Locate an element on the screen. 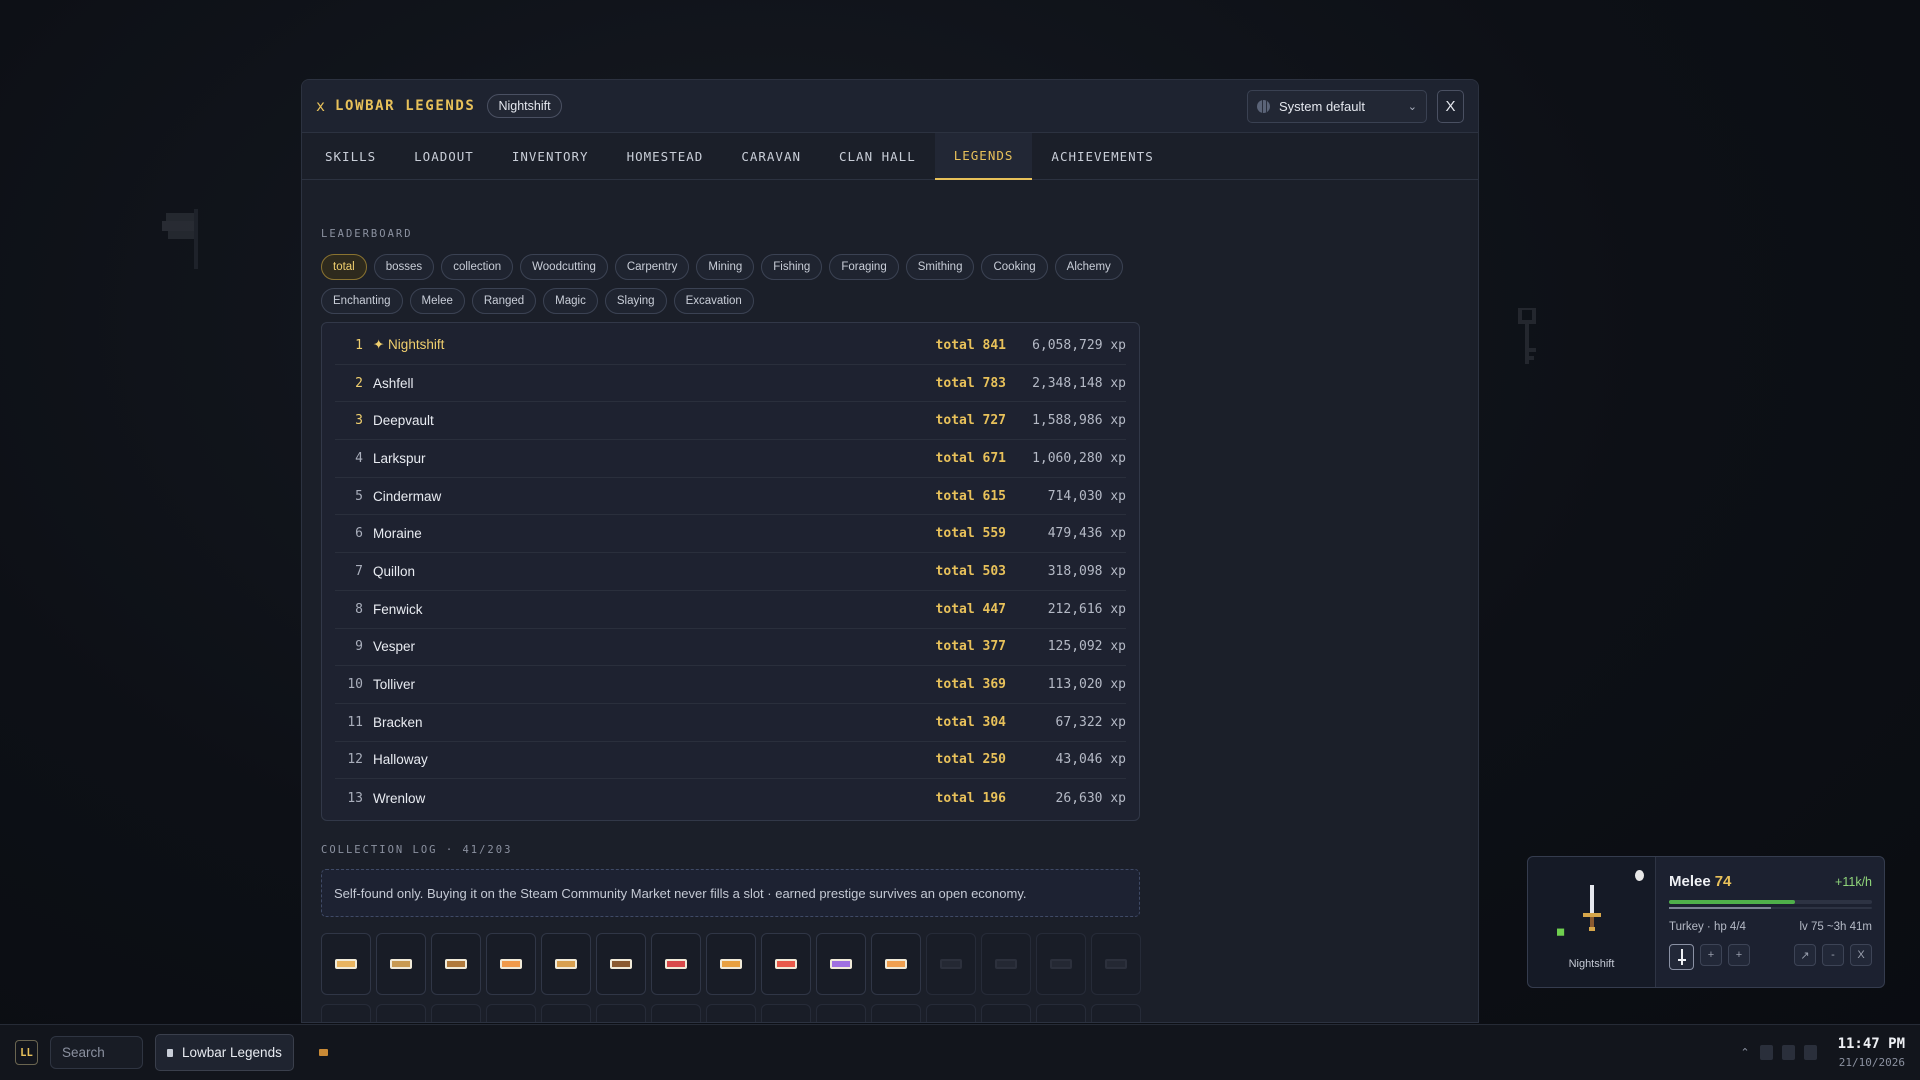  tab-loadout: LOADOUT is located at coordinates (444, 156).